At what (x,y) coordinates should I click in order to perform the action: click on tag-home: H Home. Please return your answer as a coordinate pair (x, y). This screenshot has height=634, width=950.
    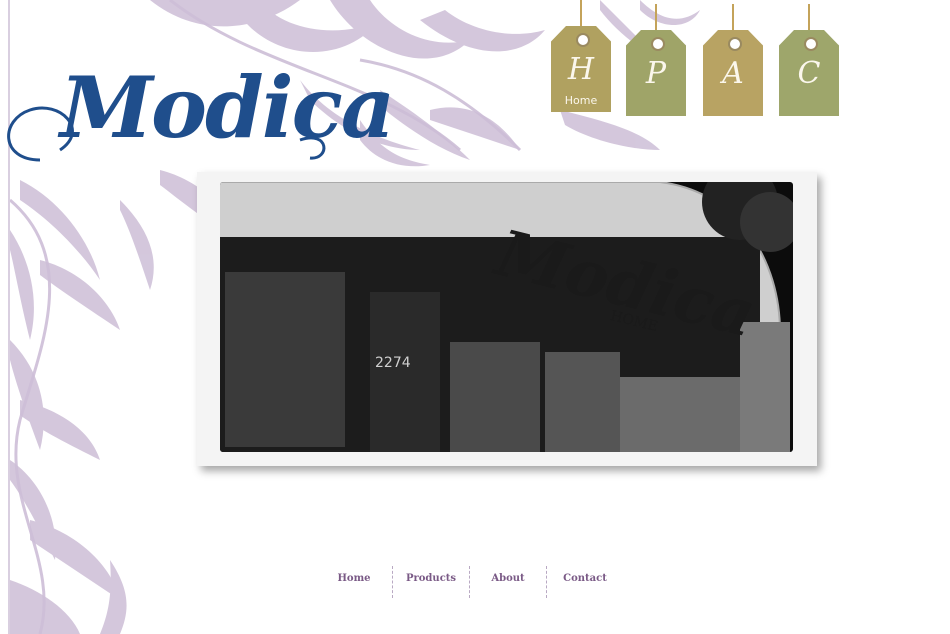
    Looking at the image, I should click on (581, 56).